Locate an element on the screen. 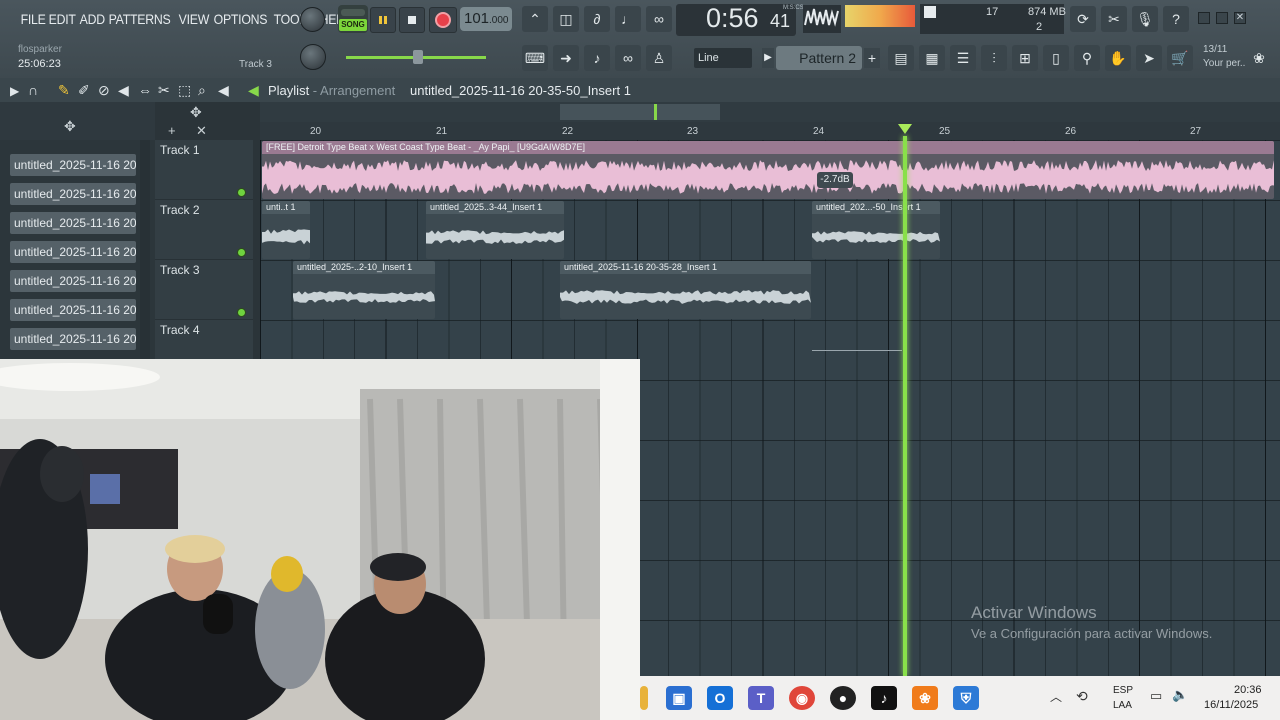 The width and height of the screenshot is (1280, 720). audio-clip: untitled_2025-..2-10_Insert 1 is located at coordinates (364, 290).